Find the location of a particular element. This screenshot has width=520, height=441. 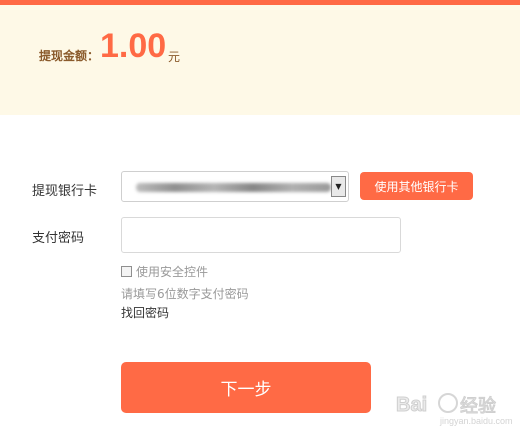

use-other-bank-card-button: 使用其他银行卡 is located at coordinates (416, 186).